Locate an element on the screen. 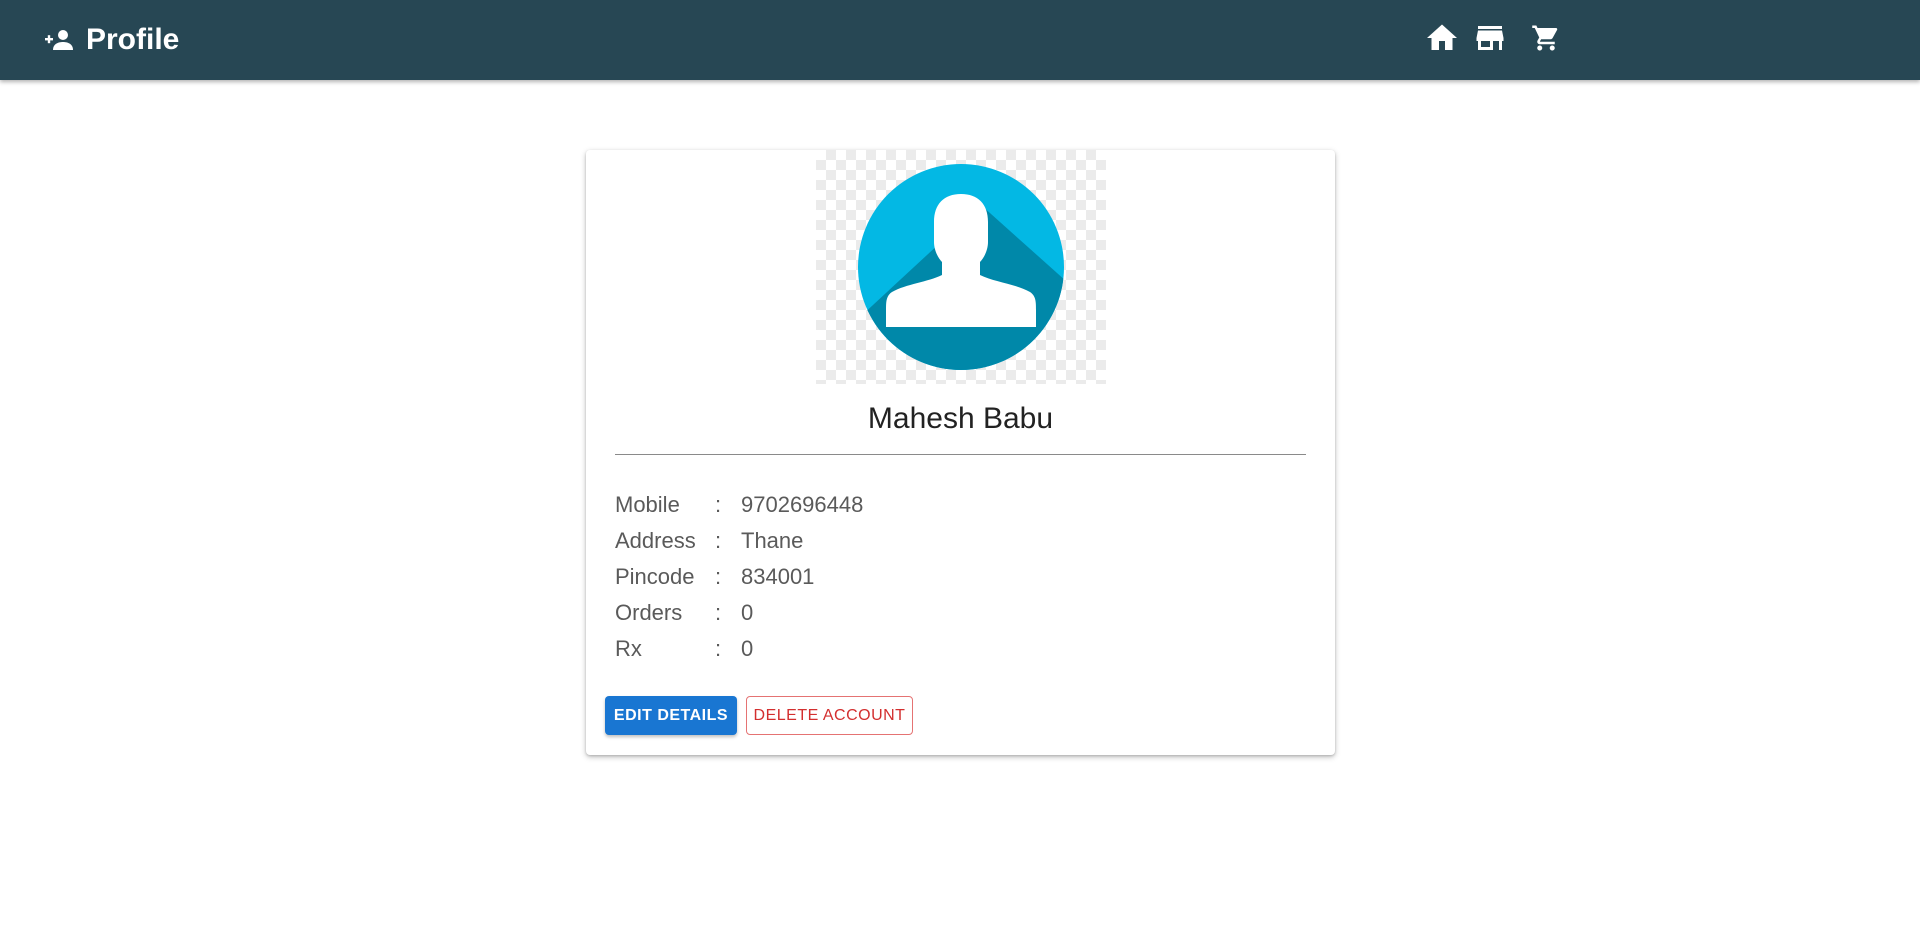 The image size is (1920, 931). app-bar: Profile is located at coordinates (960, 40).